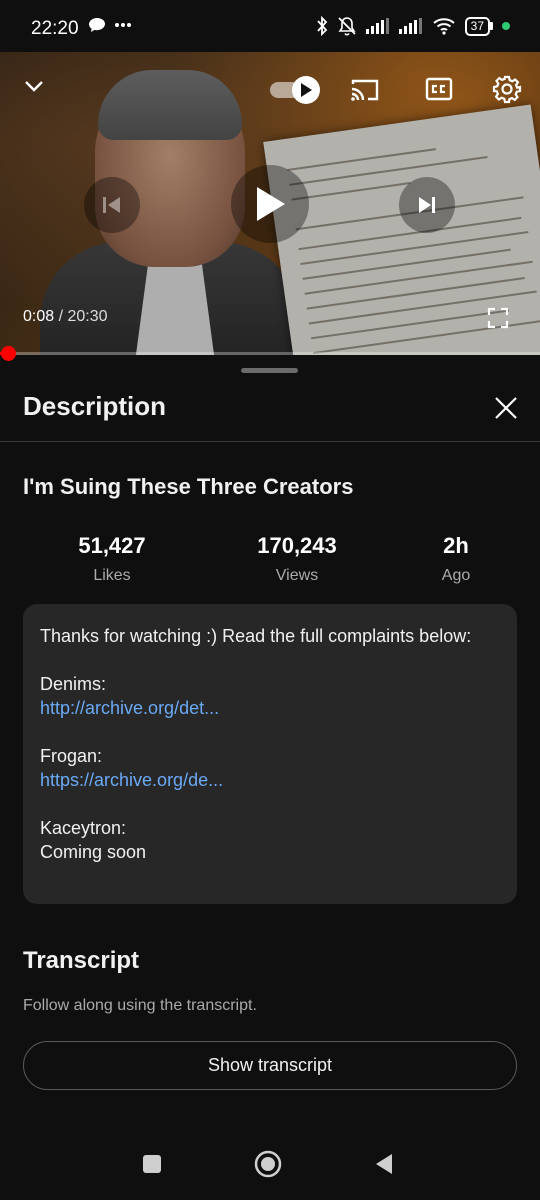 The width and height of the screenshot is (540, 1200). I want to click on collapse-button, so click(34, 86).